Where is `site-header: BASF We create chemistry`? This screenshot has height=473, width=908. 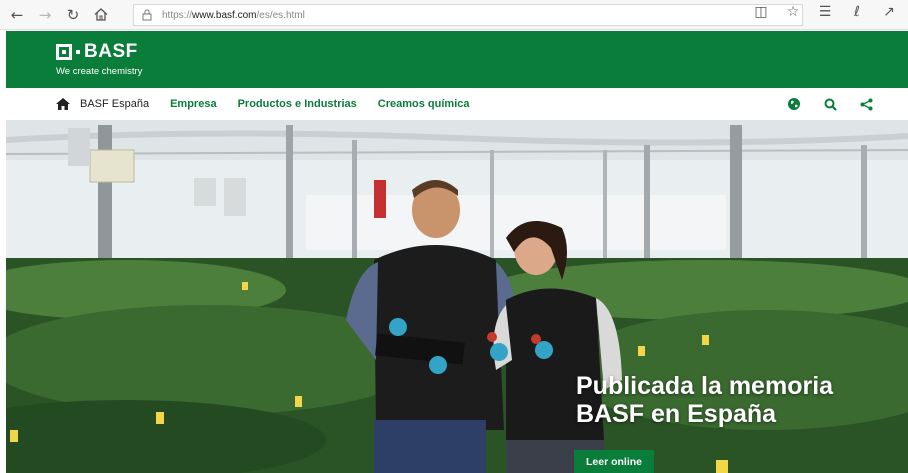
site-header: BASF We create chemistry is located at coordinates (457, 59).